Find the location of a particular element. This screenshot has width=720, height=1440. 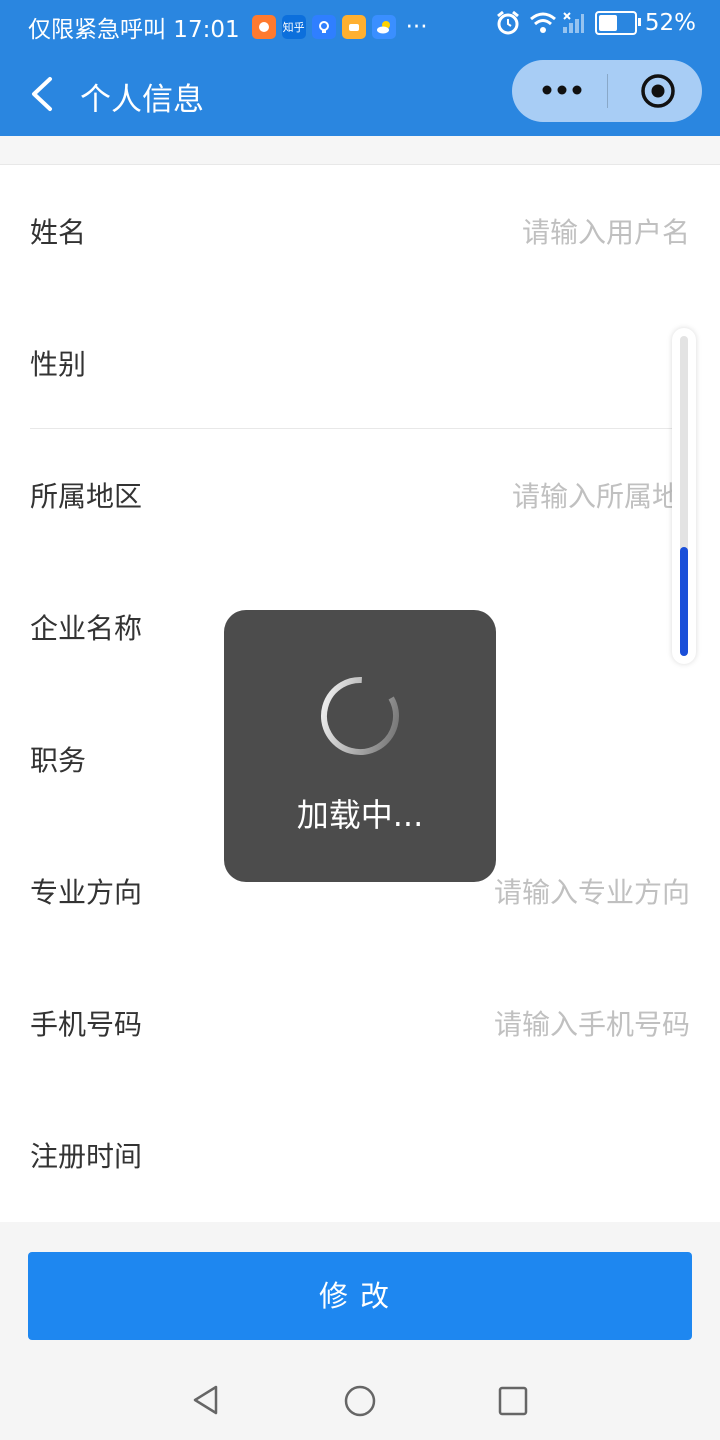

system-navigation-bar is located at coordinates (360, 1400).